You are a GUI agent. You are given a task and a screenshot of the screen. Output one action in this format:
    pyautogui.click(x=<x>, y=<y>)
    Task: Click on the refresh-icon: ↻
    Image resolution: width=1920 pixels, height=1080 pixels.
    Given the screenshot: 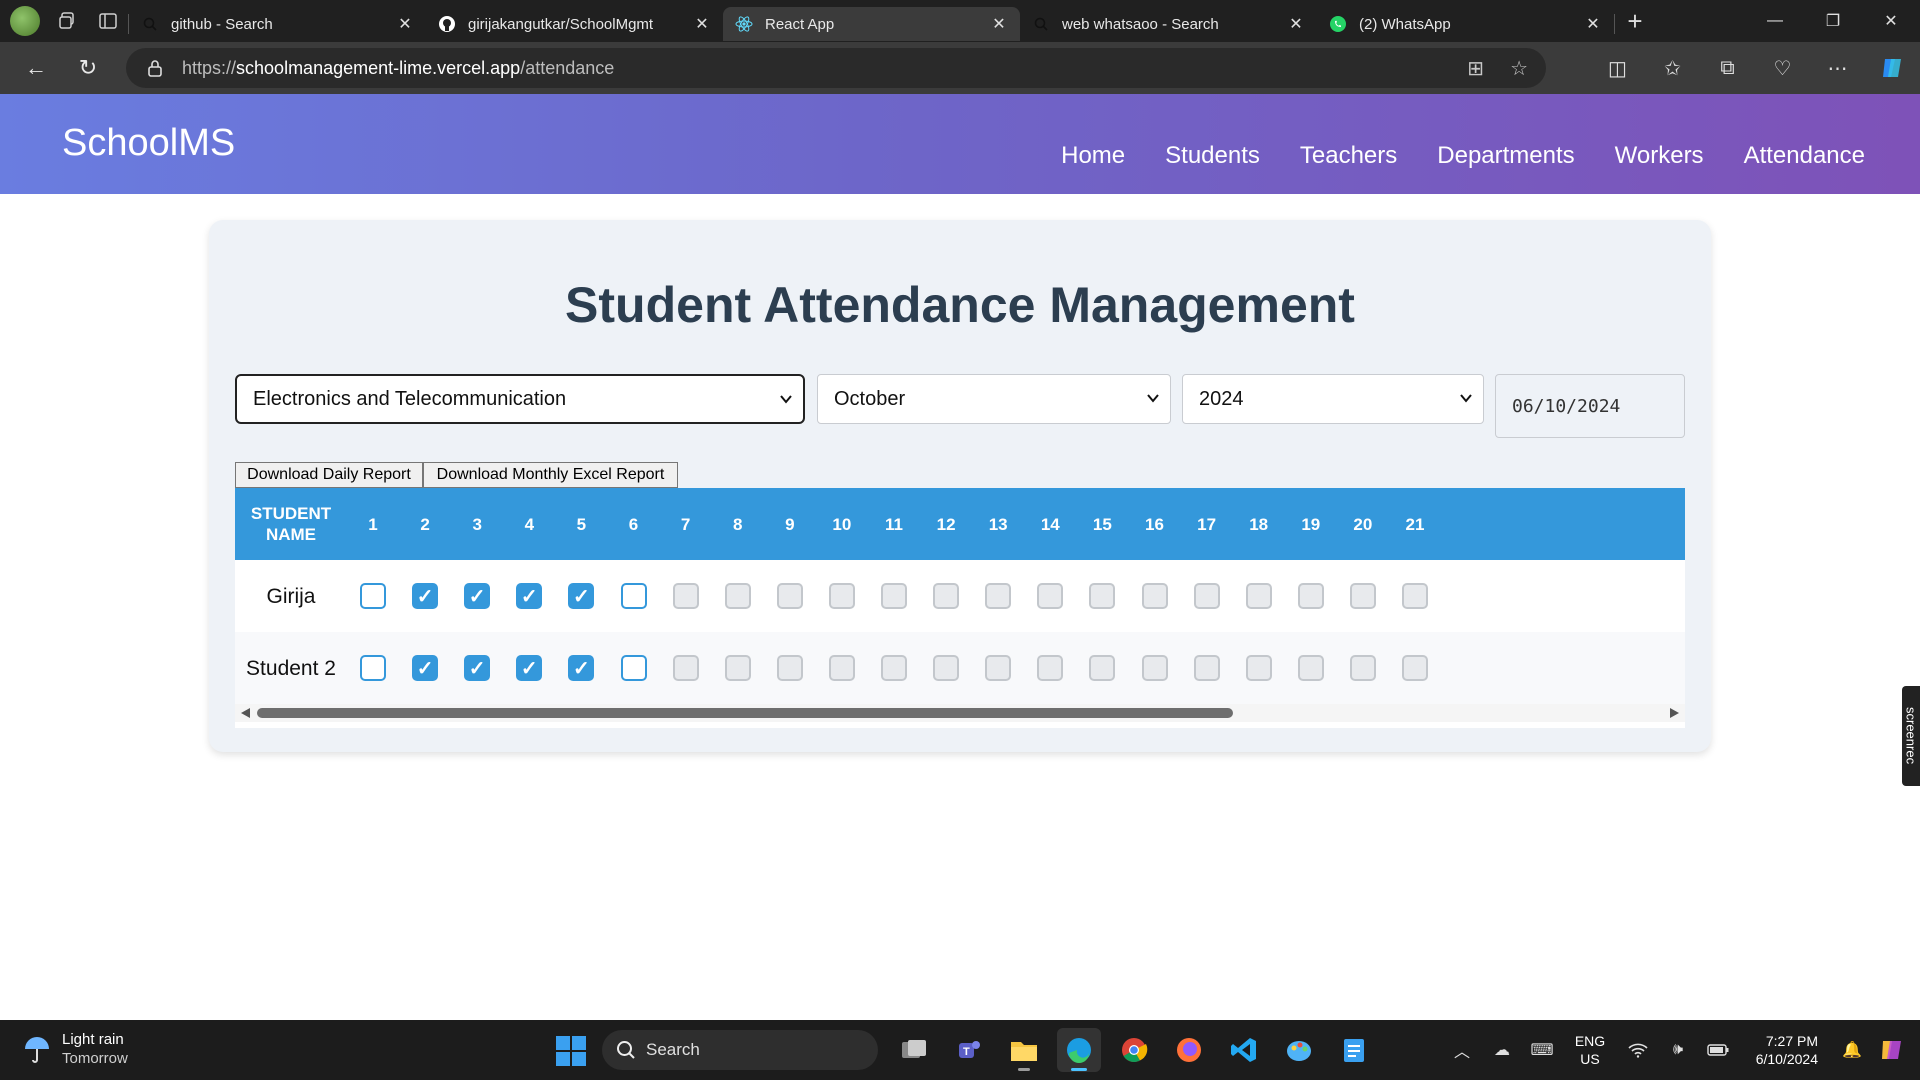 What is the action you would take?
    pyautogui.click(x=88, y=68)
    